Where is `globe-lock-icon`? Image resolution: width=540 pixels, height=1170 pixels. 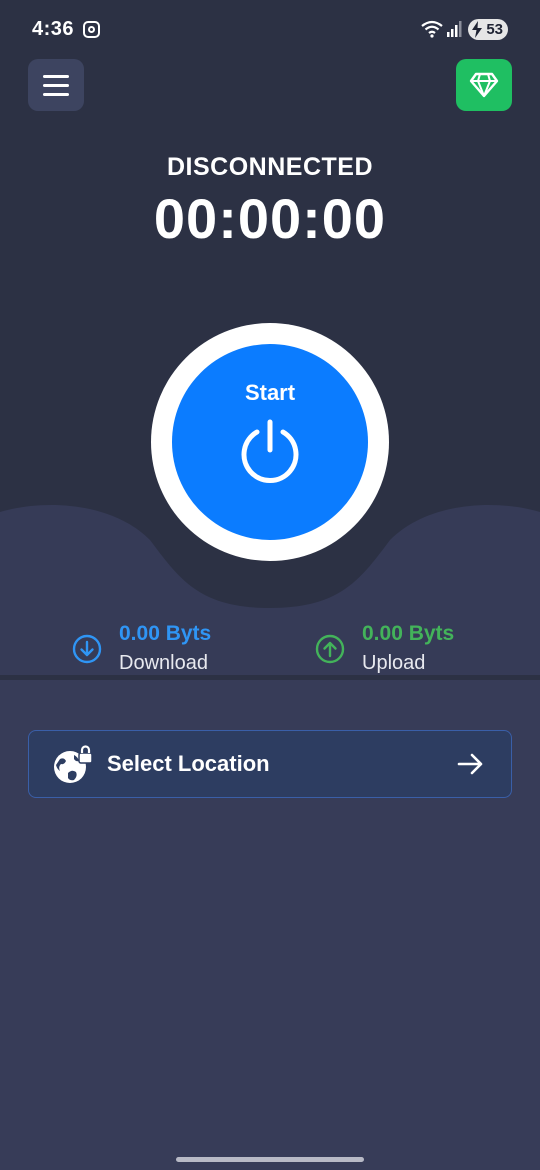 globe-lock-icon is located at coordinates (73, 764).